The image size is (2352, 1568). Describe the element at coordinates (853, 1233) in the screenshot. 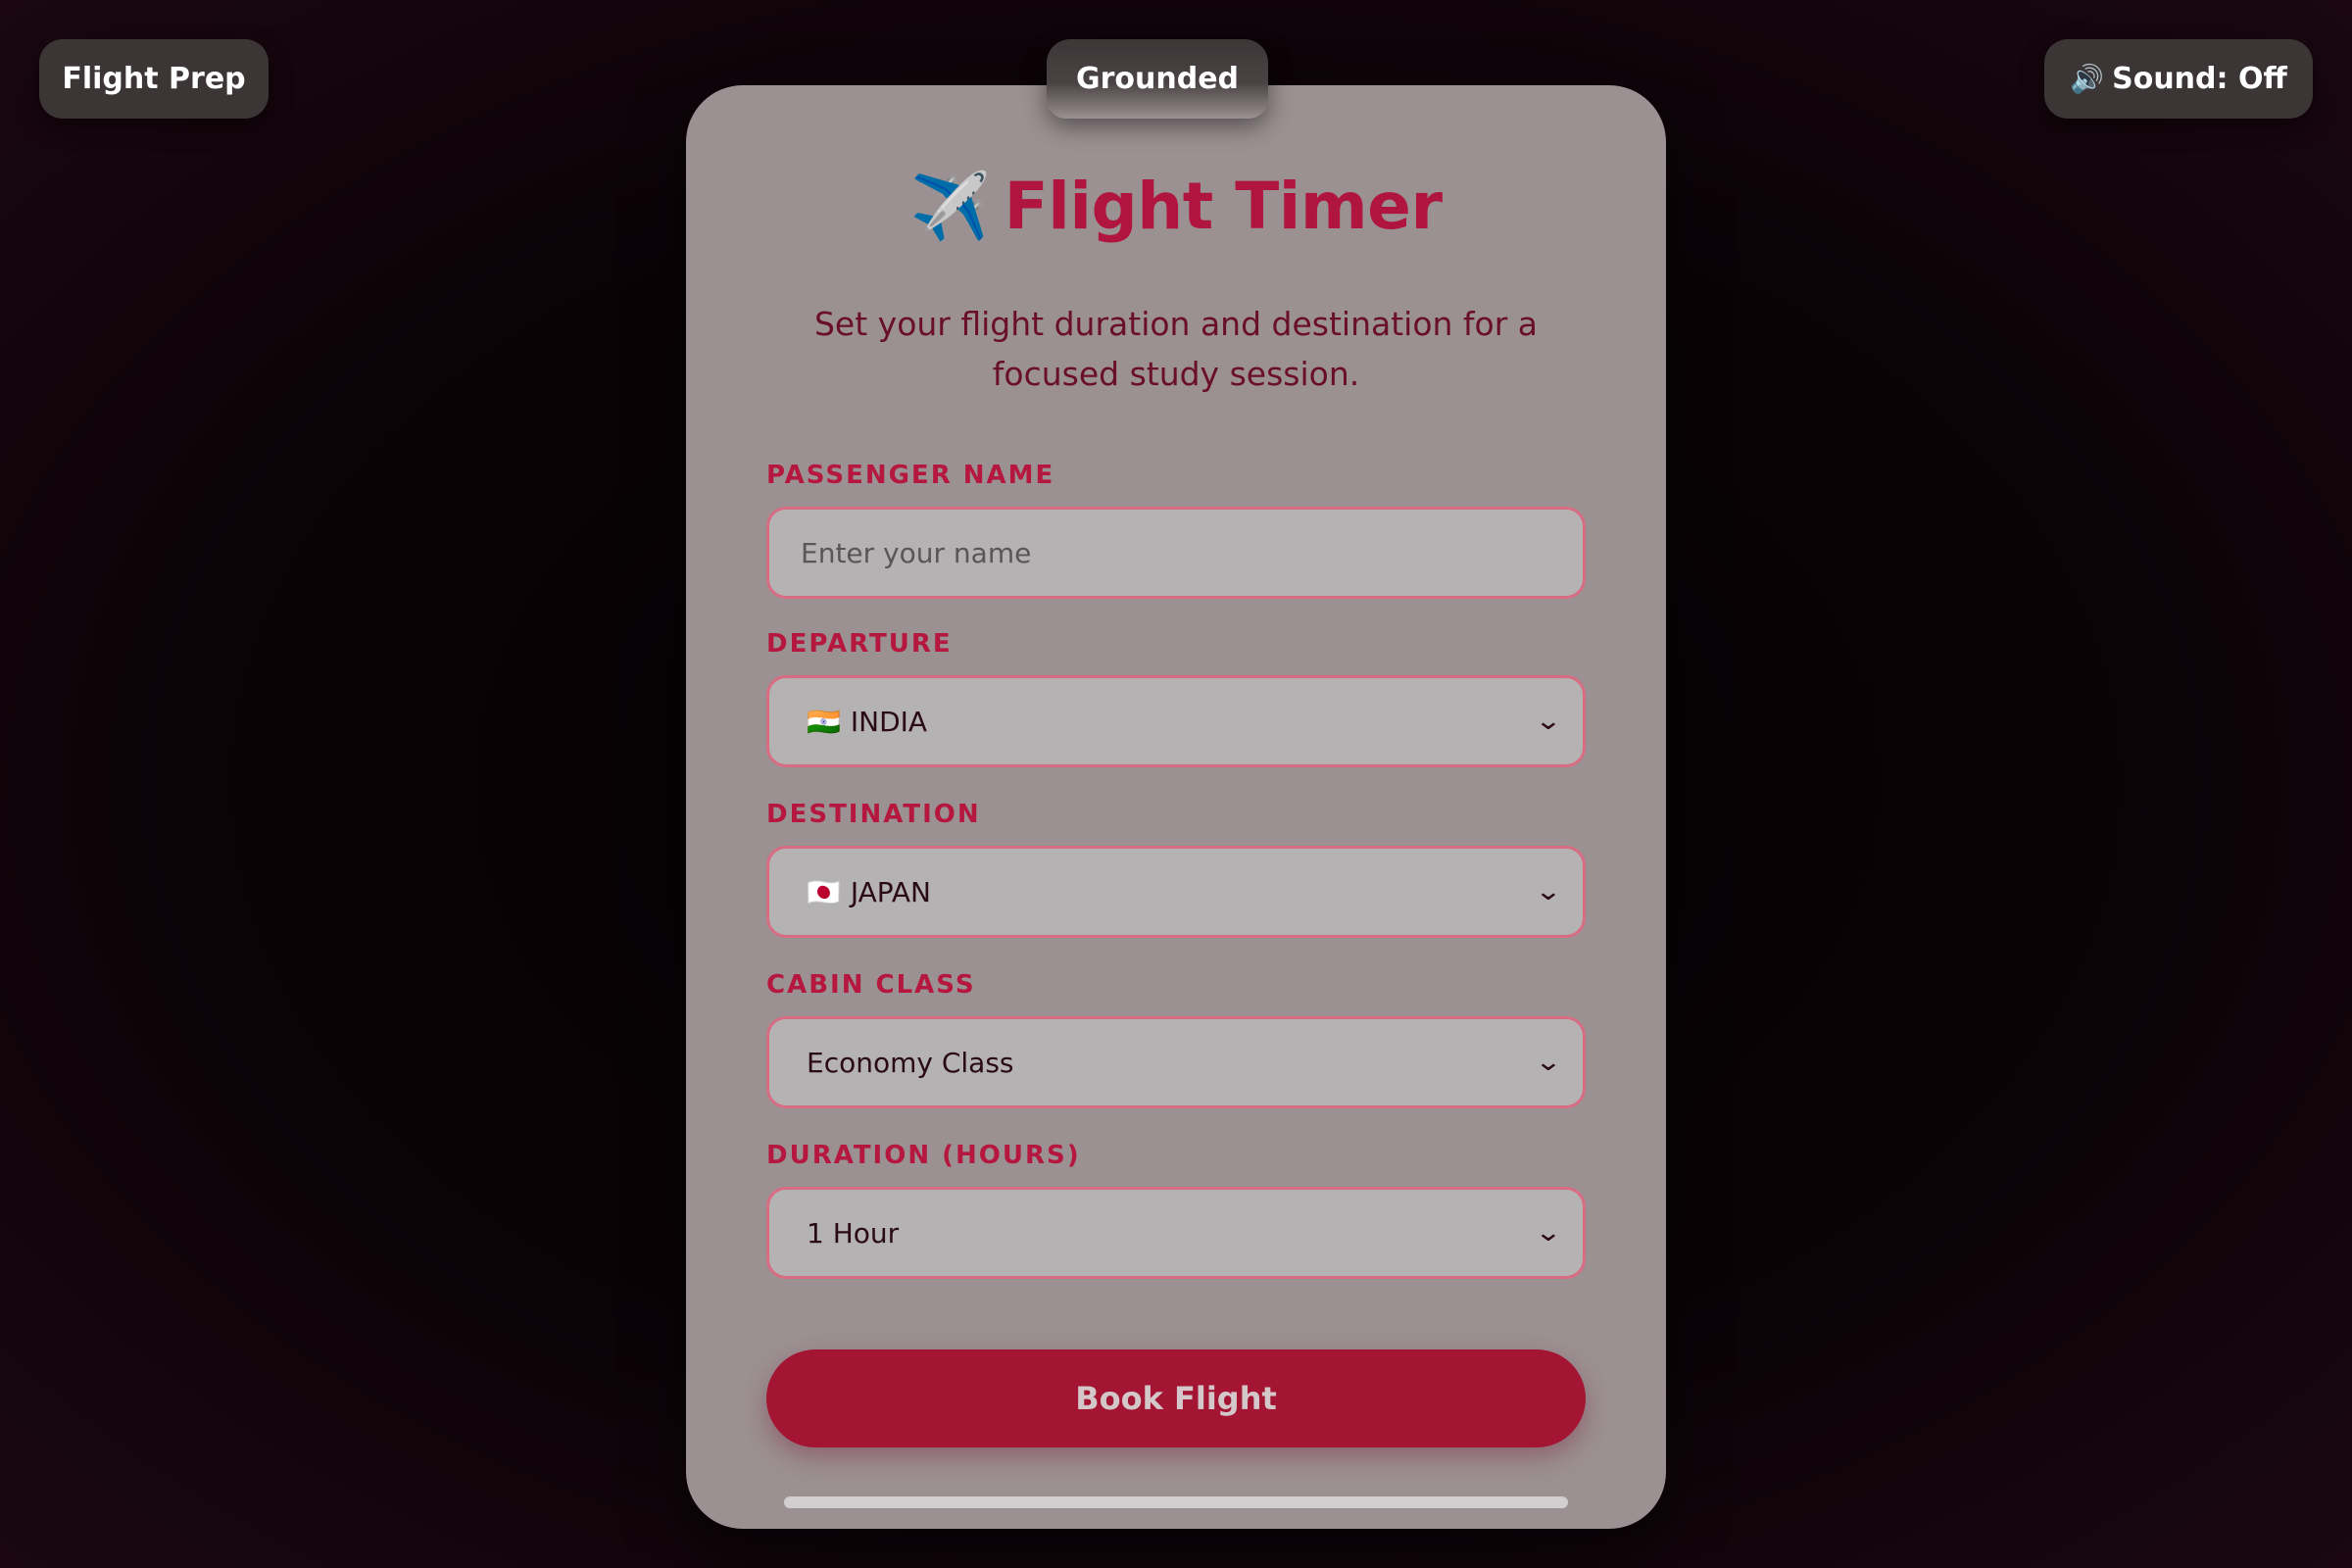

I see `duration-value: 1 Hour` at that location.